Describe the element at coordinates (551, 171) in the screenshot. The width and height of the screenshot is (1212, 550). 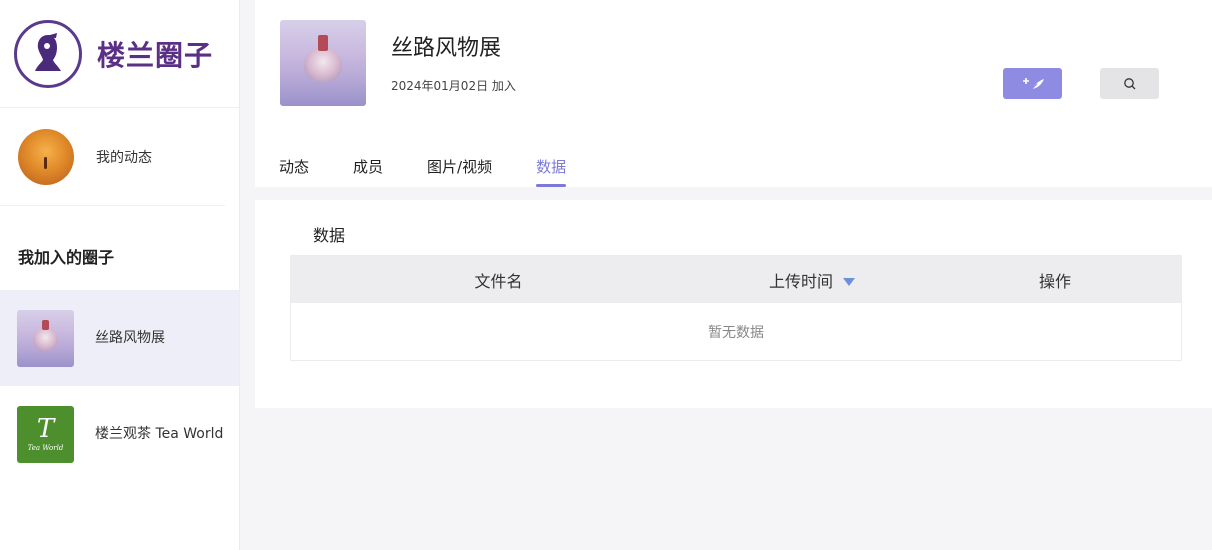
I see `tab-data: 数据` at that location.